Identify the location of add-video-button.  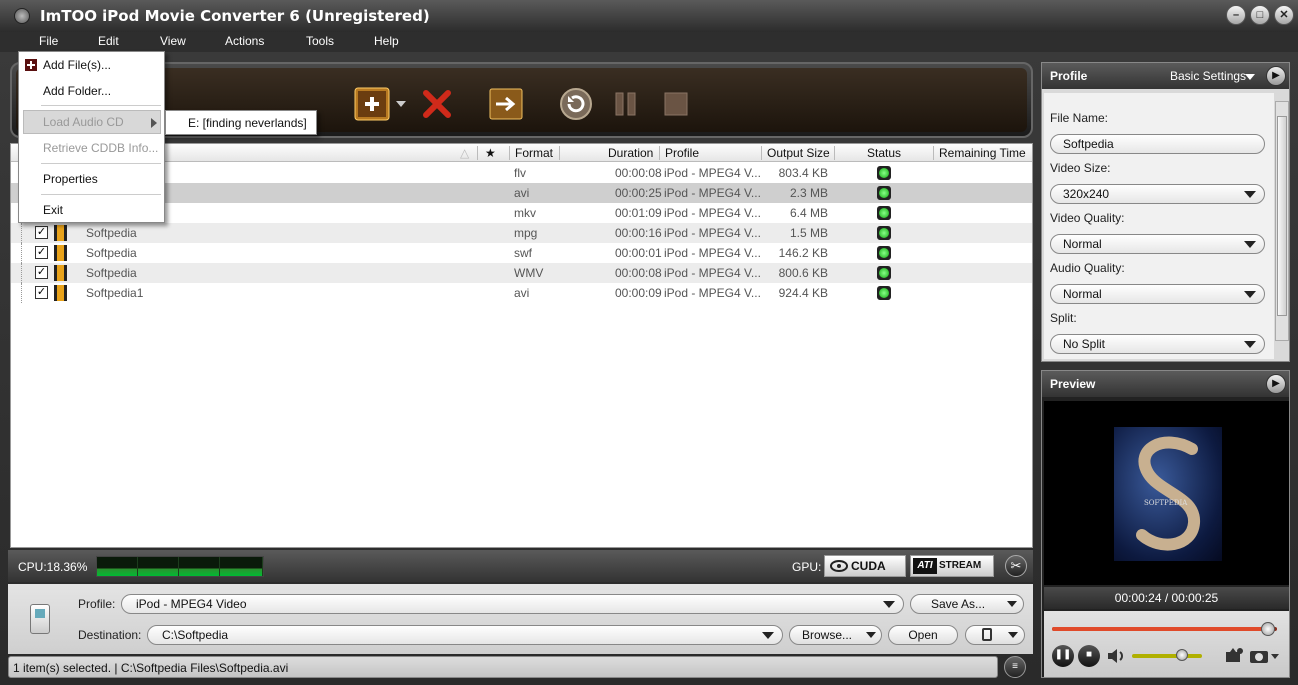
(372, 104).